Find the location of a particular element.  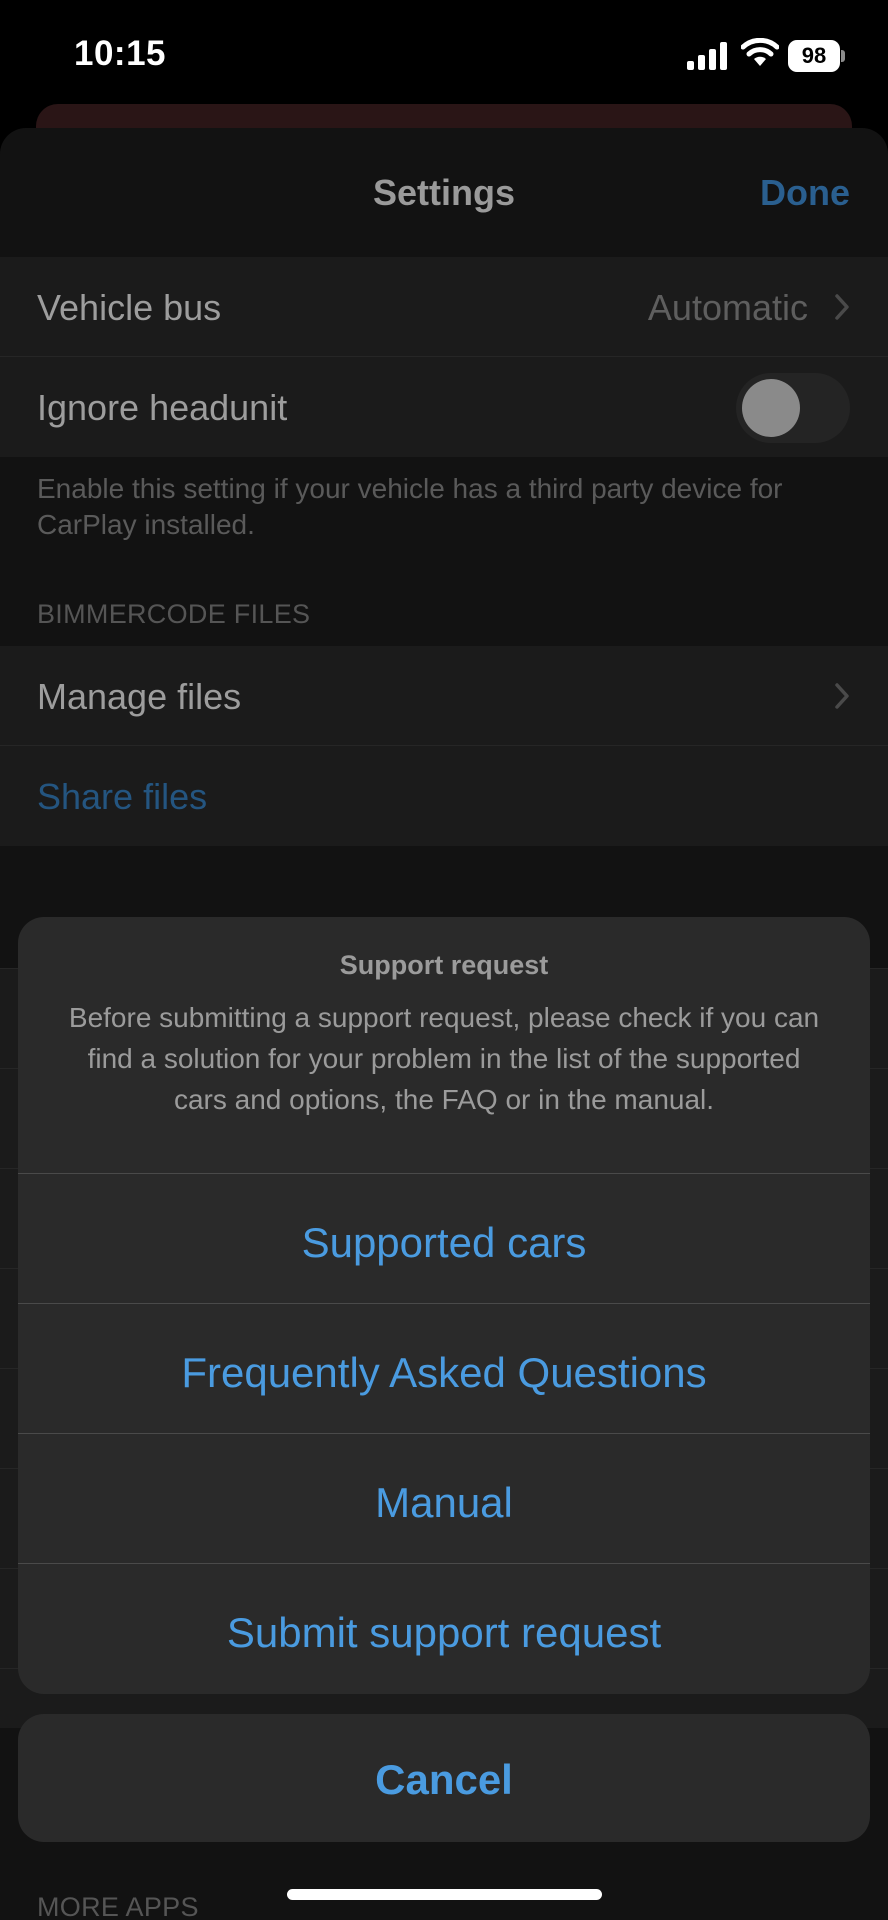

manual-button: Manual is located at coordinates (444, 1498).